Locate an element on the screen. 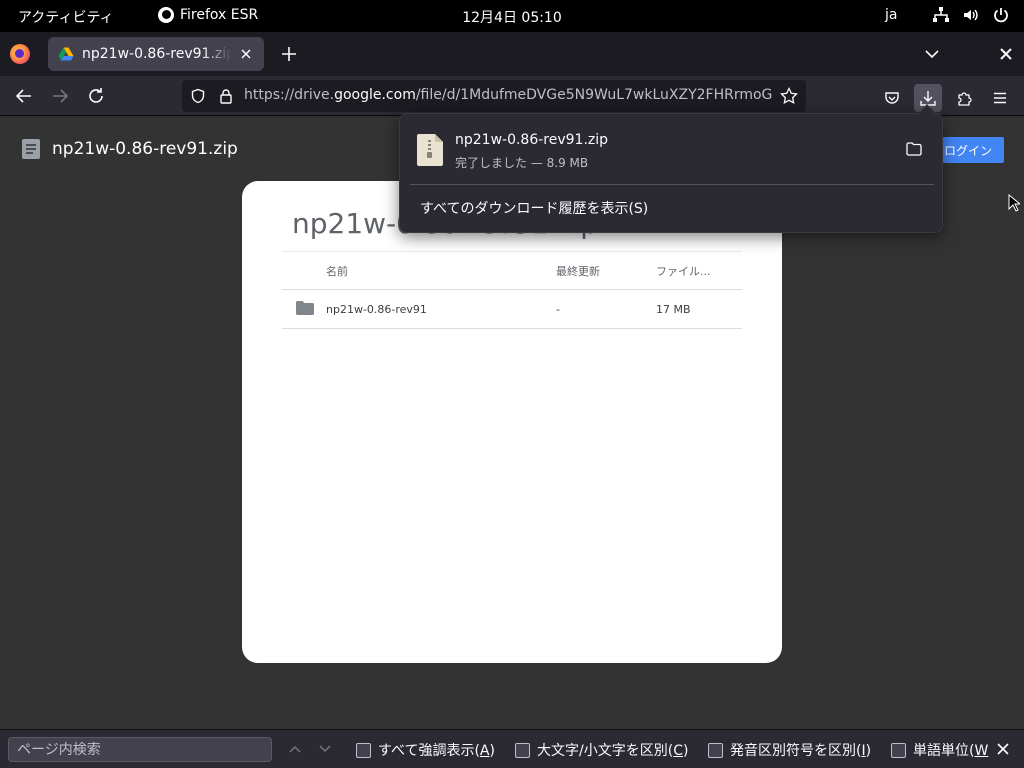 The image size is (1024, 768). extensions-button is located at coordinates (964, 98).